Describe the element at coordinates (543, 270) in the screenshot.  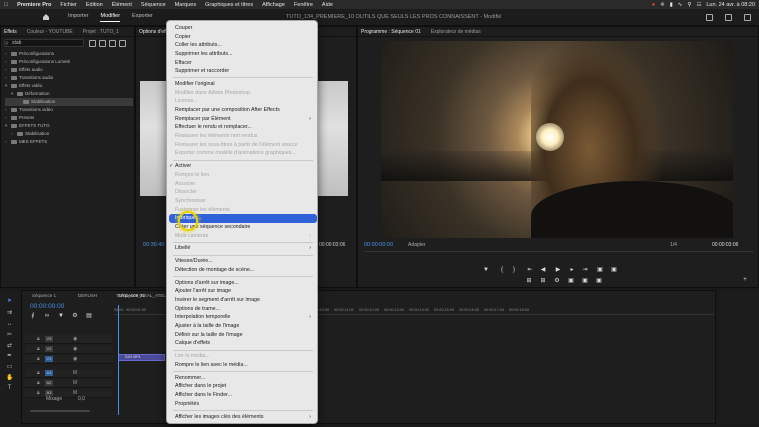
I see `step-back-icon: ◀` at that location.